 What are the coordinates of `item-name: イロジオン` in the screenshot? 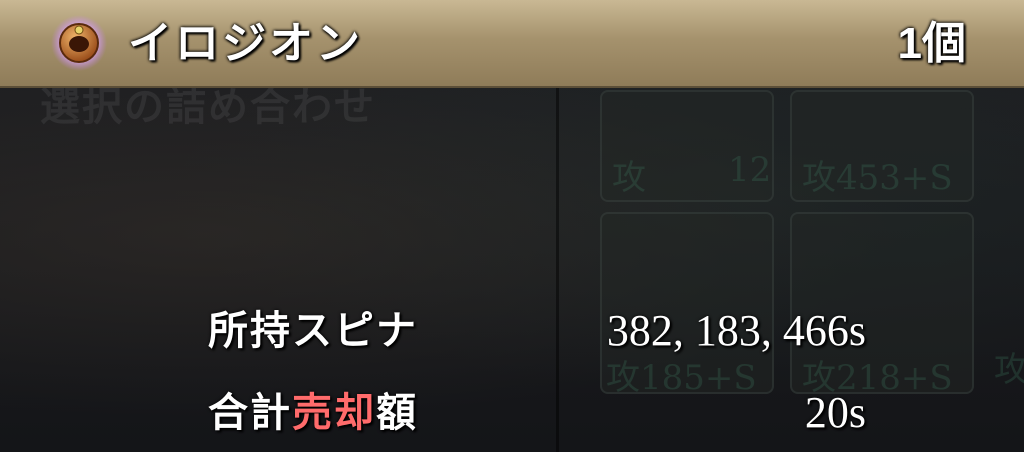 It's located at (245, 43).